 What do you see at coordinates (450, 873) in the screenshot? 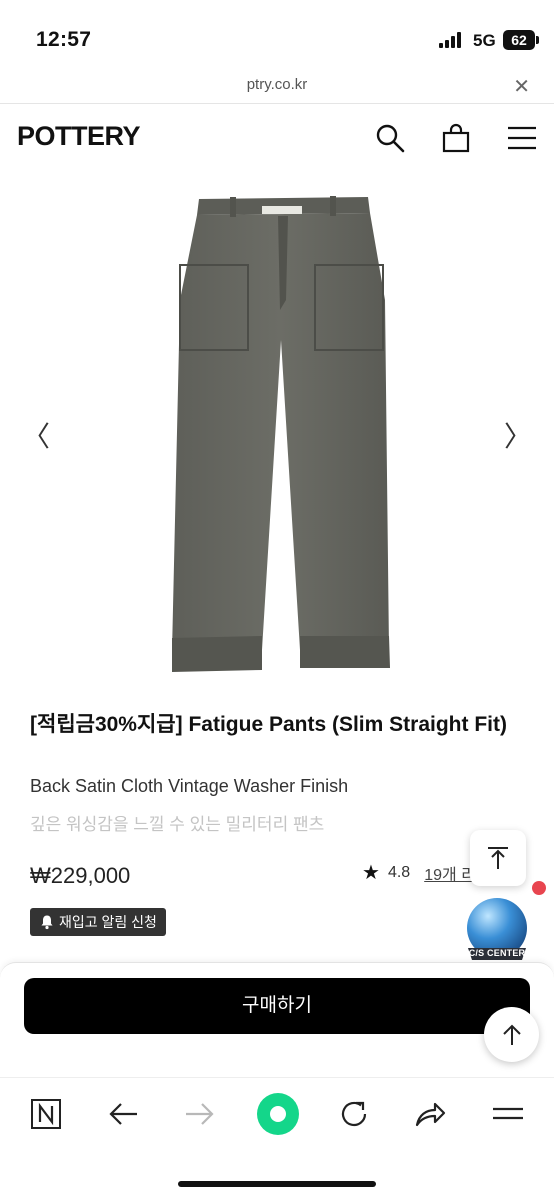
I see `reviews-link: 19개 리` at bounding box center [450, 873].